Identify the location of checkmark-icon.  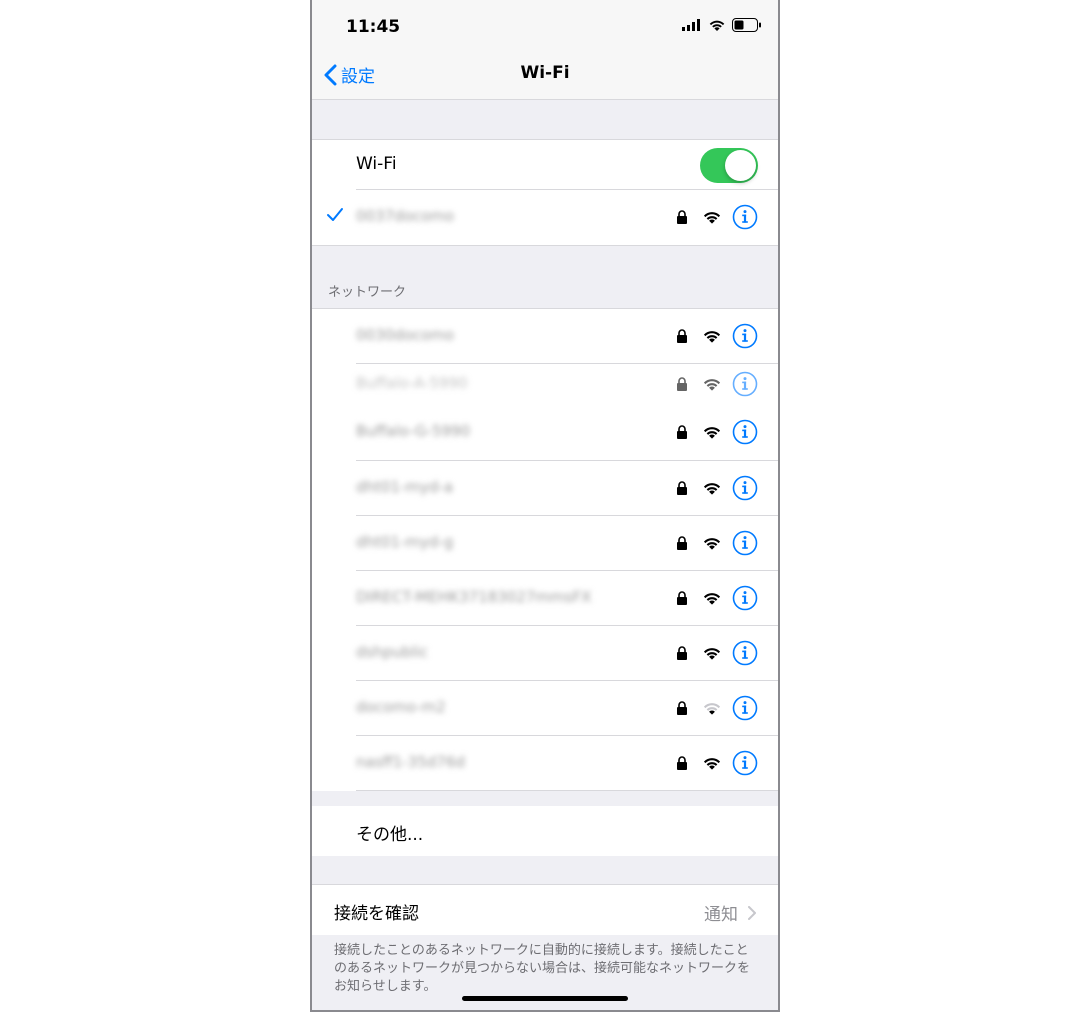
(335, 214).